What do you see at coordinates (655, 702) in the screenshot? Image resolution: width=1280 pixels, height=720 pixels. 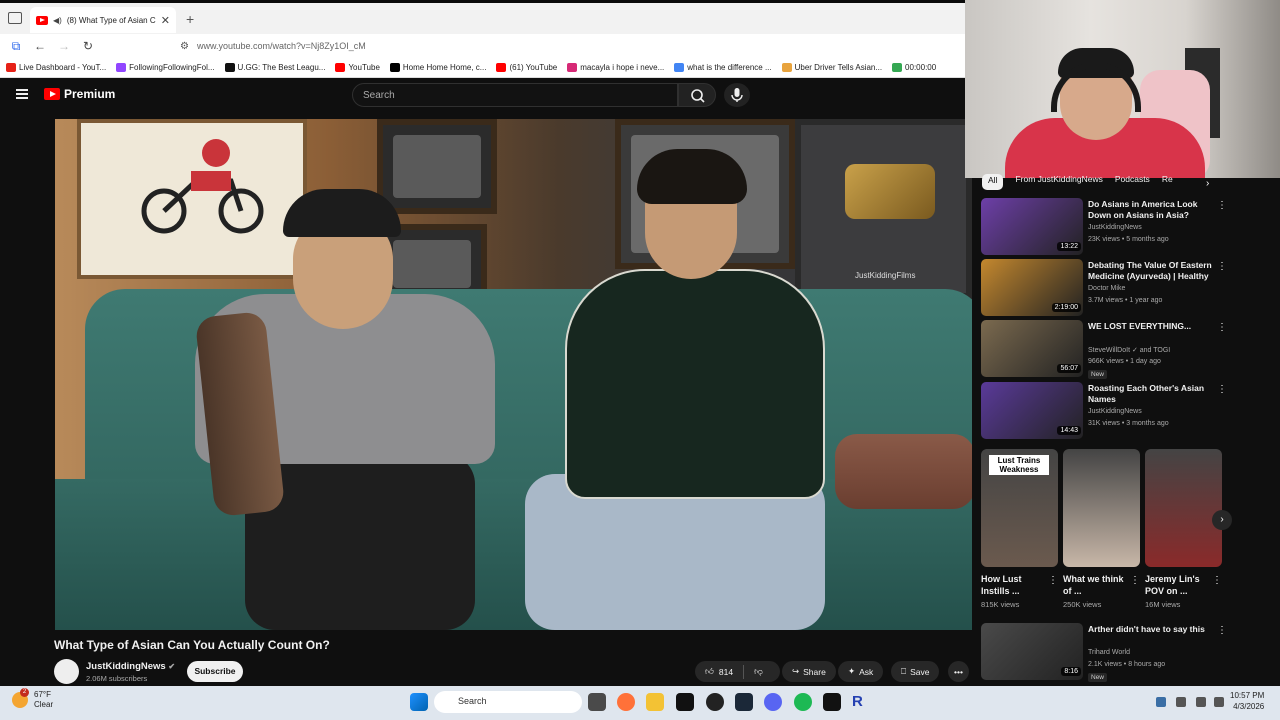 I see `file-explorer-icon` at bounding box center [655, 702].